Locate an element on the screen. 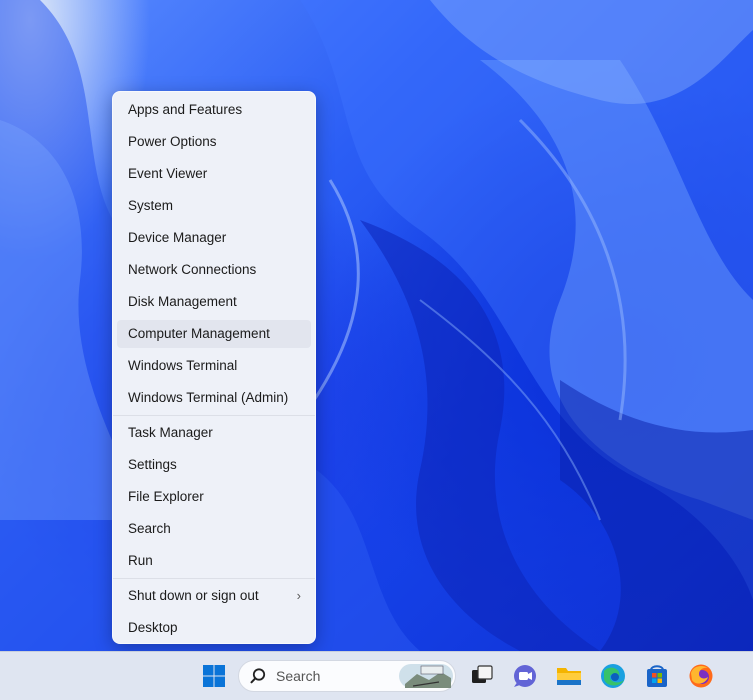  menu-item-settings: Settings is located at coordinates (214, 465).